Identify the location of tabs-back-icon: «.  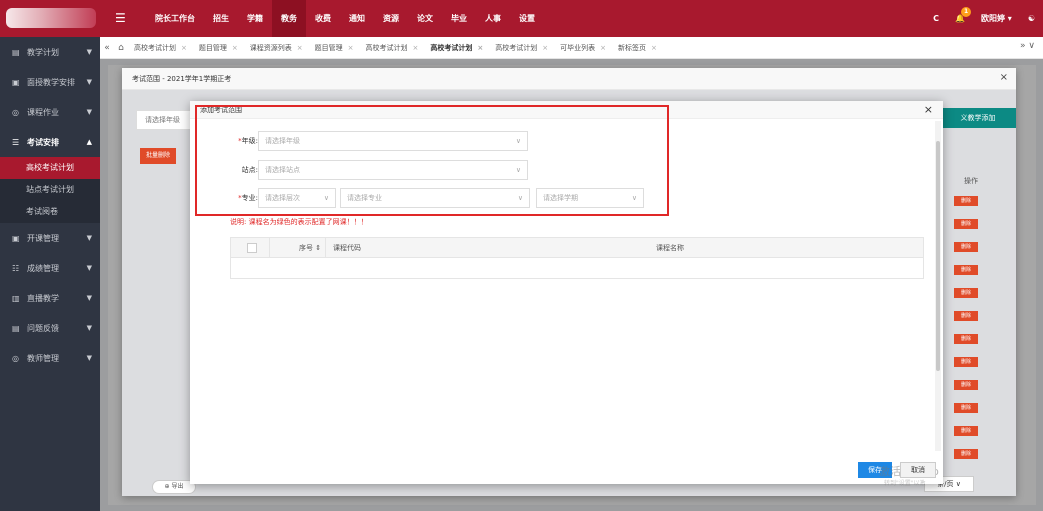
(107, 48).